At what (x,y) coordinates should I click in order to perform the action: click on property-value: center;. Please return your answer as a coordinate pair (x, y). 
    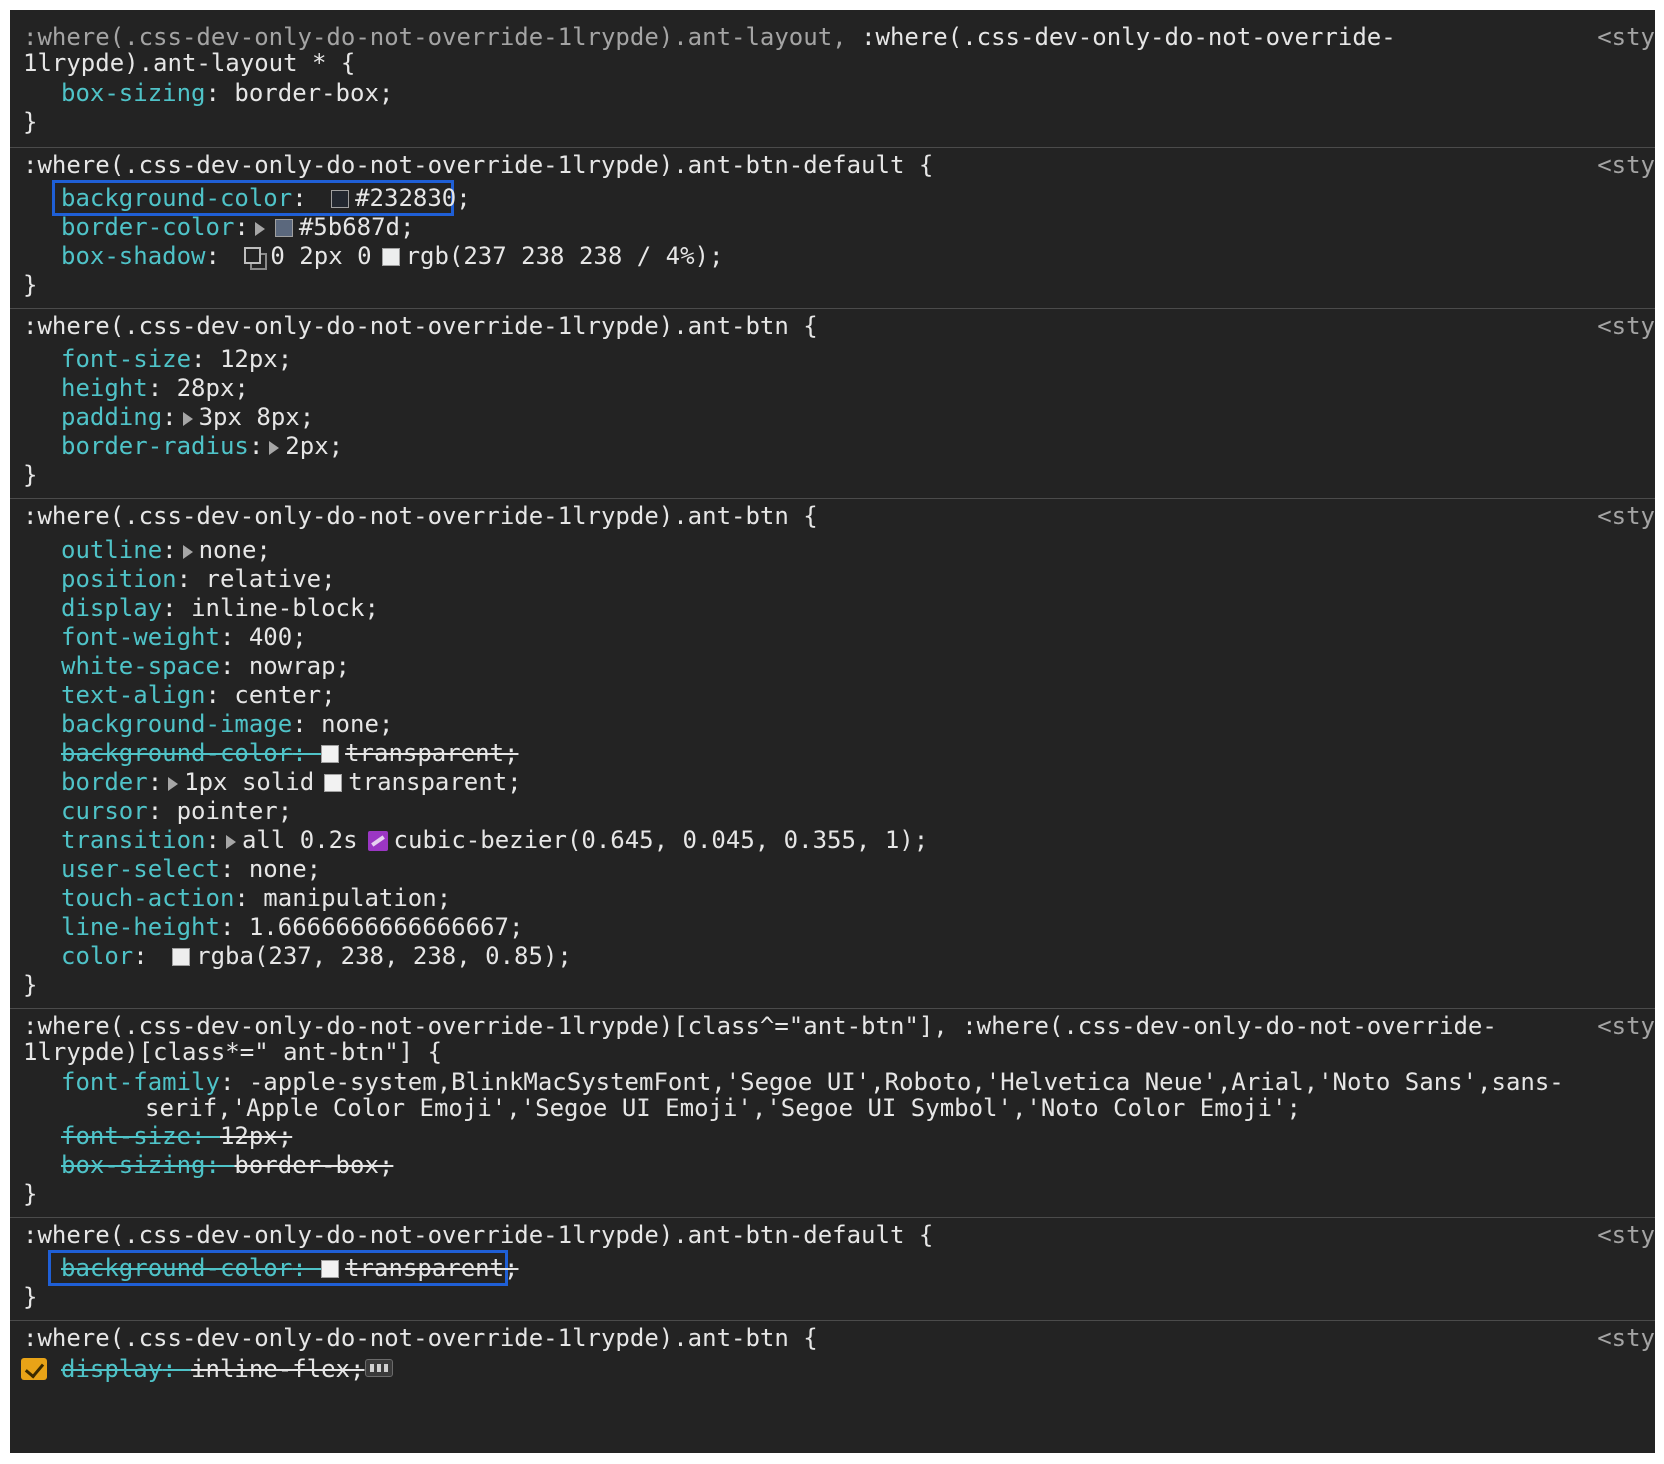
    Looking at the image, I should click on (284, 695).